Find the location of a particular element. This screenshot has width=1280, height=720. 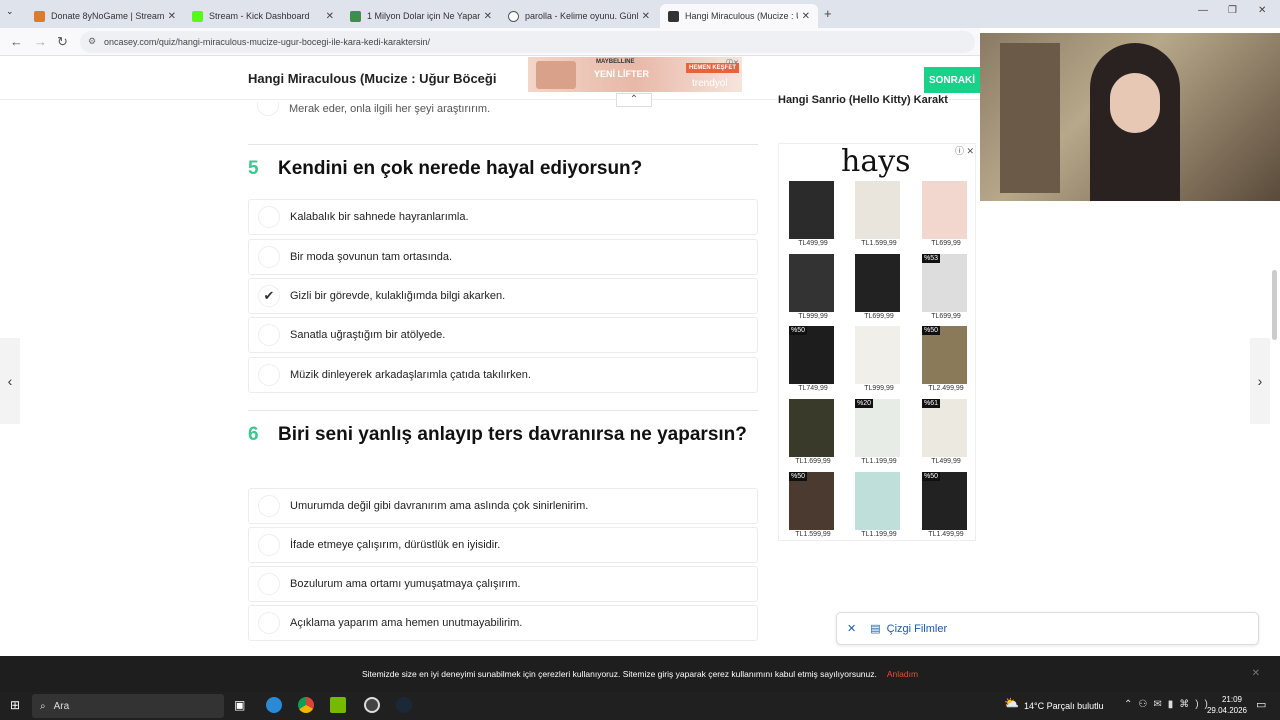

site-info-icon: ⚙ is located at coordinates (92, 41).